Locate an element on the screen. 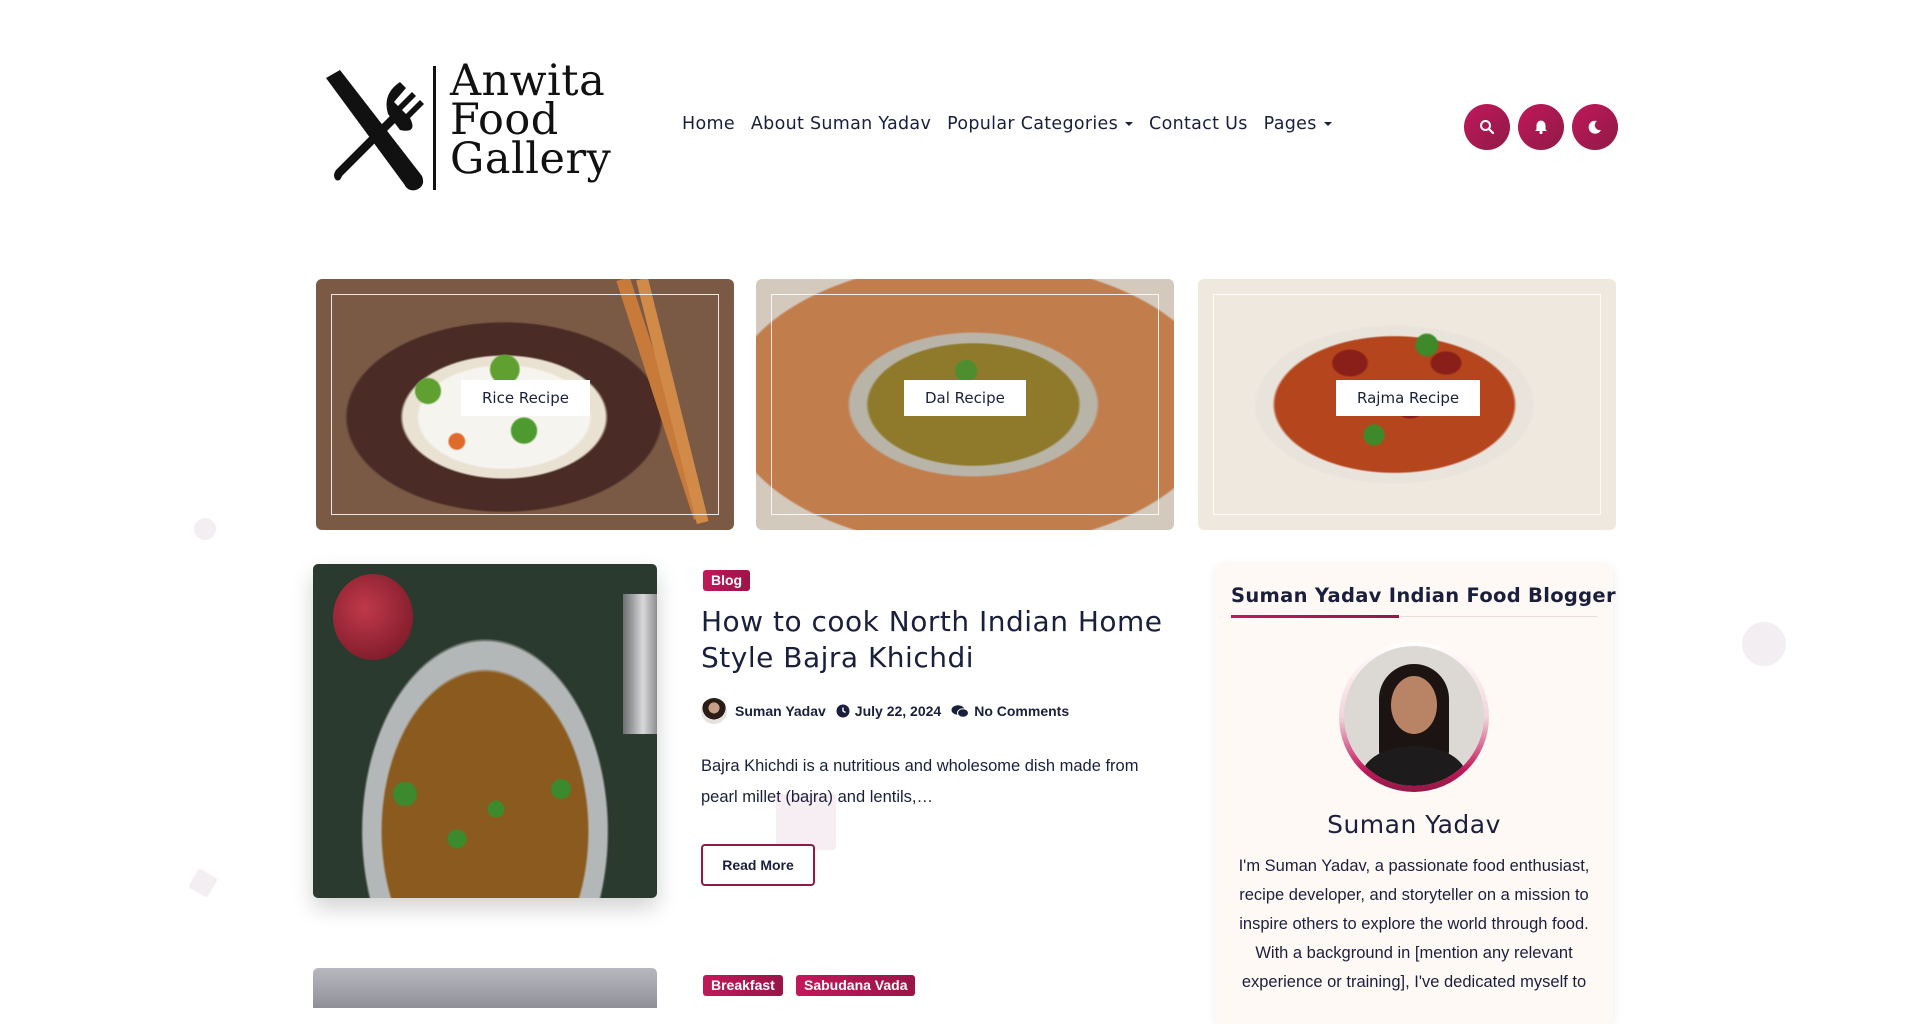 The height and width of the screenshot is (1024, 1920). site-title: Anwita Food Gallery is located at coordinates (531, 122).